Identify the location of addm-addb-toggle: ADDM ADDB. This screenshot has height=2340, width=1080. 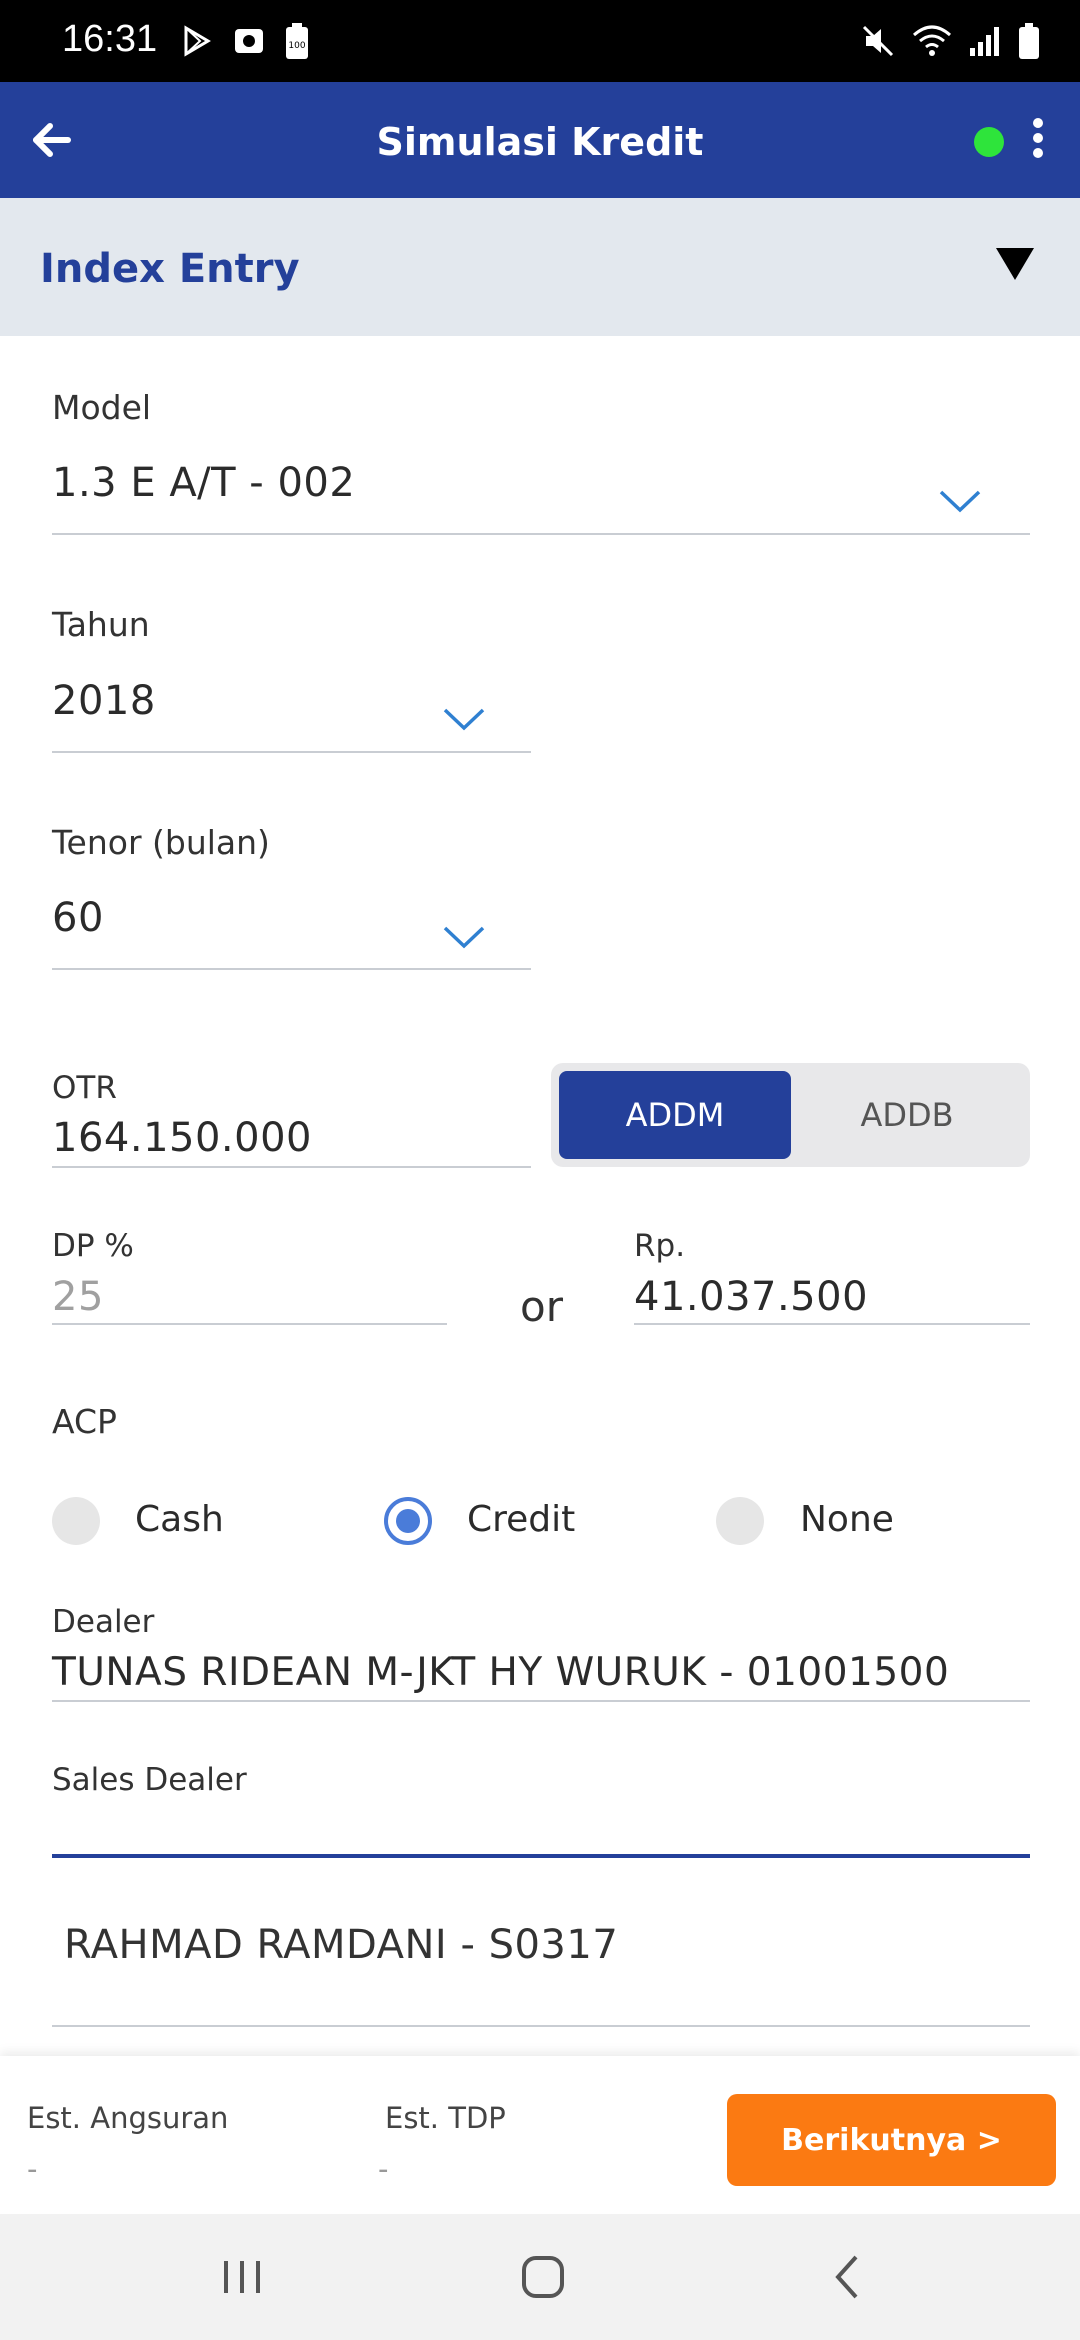
(790, 1115).